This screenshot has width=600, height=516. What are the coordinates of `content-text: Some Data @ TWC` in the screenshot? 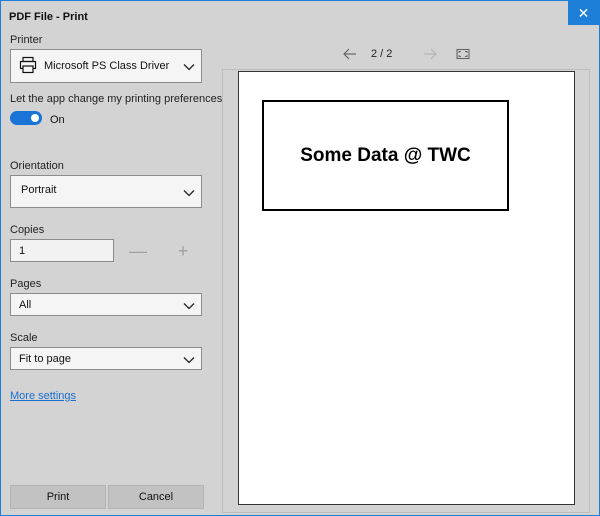 It's located at (385, 155).